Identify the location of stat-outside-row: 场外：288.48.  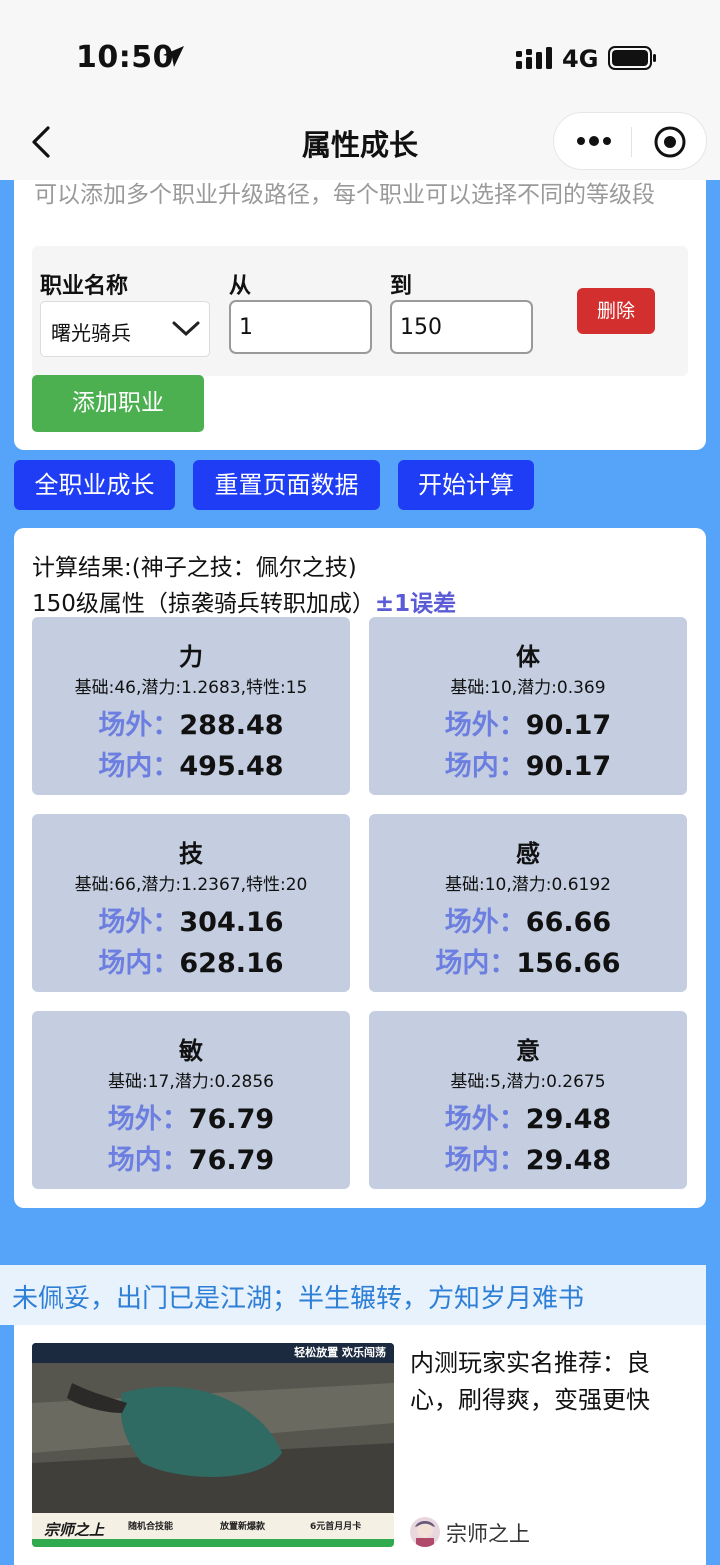
(191, 722).